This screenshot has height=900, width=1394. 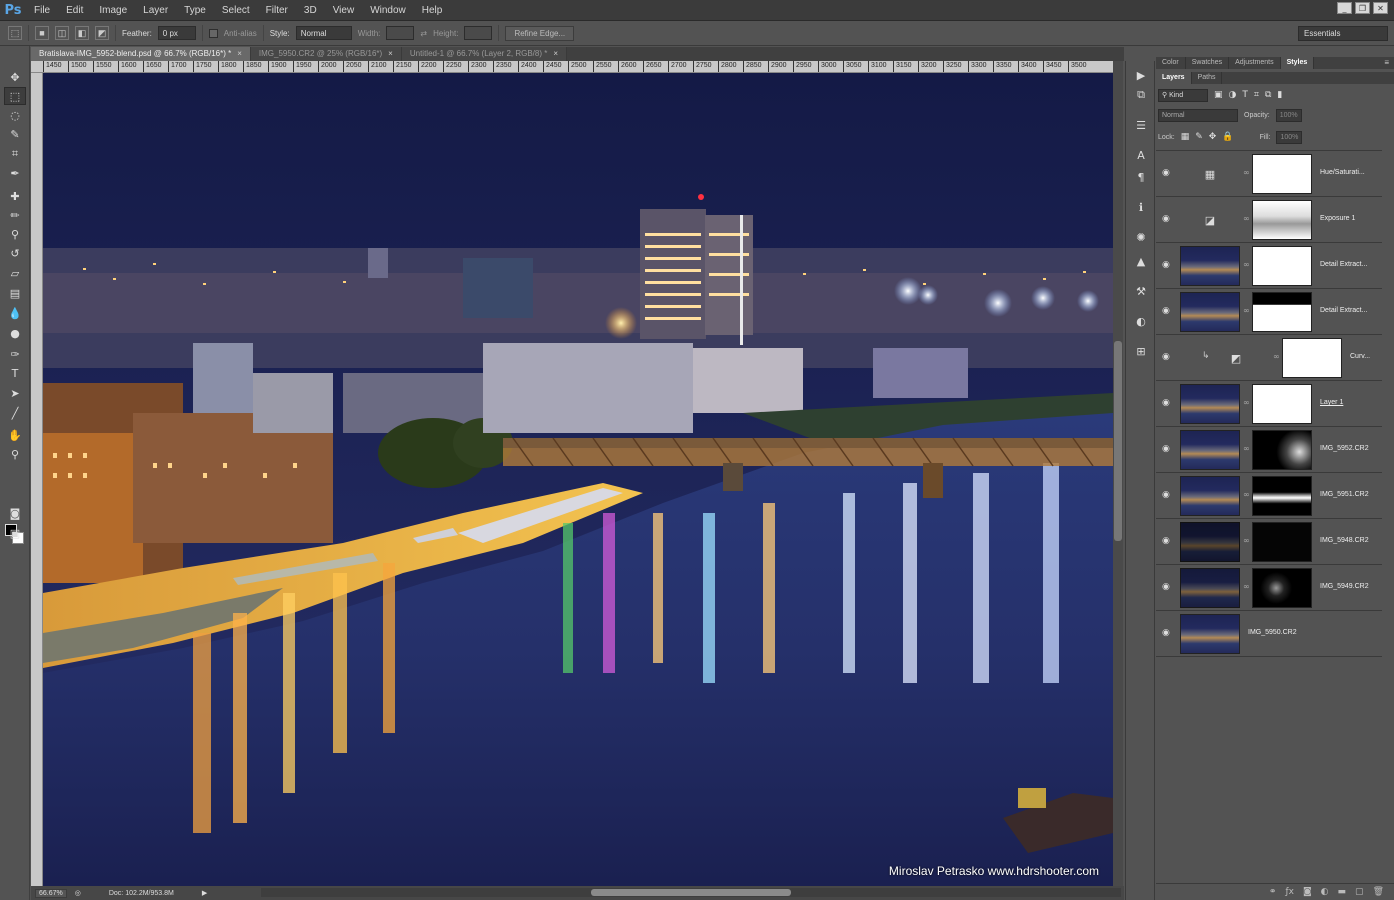 What do you see at coordinates (15, 273) in the screenshot?
I see `eraser-tool-icon: ▱` at bounding box center [15, 273].